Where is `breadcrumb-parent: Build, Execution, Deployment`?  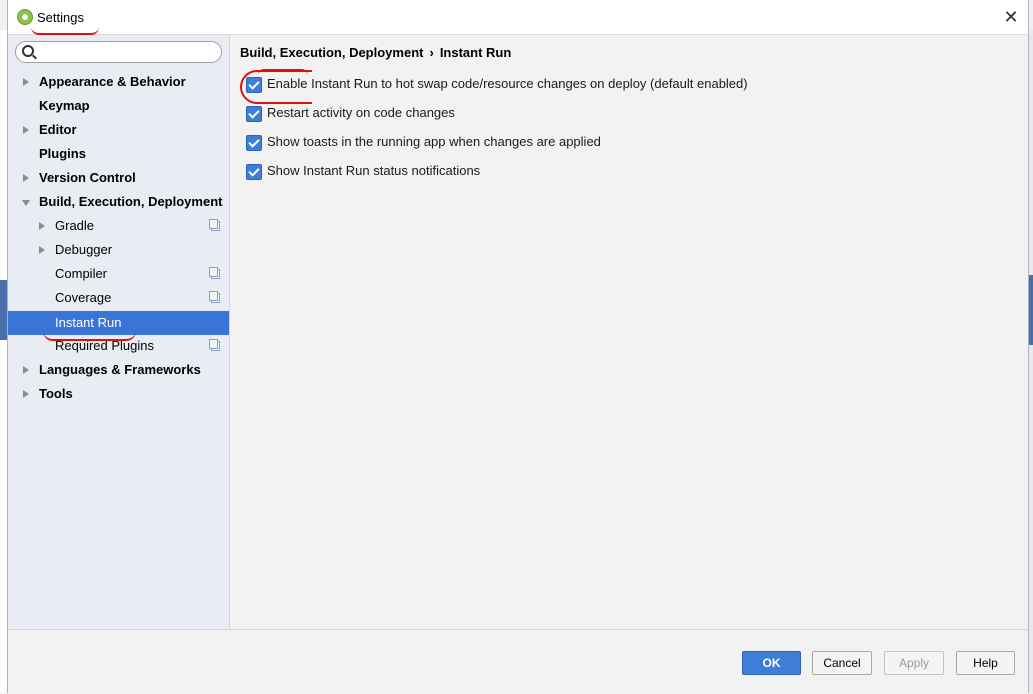
breadcrumb-parent: Build, Execution, Deployment is located at coordinates (332, 52).